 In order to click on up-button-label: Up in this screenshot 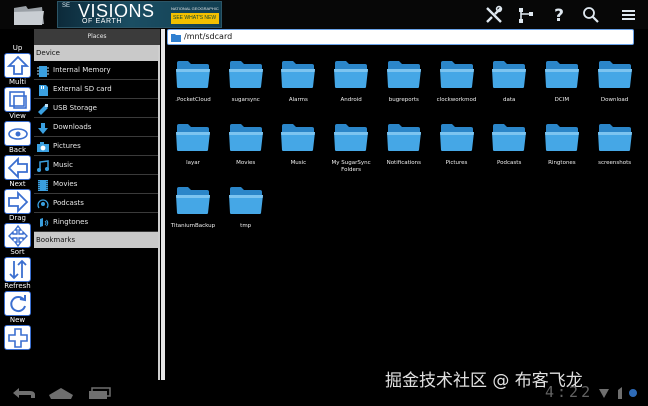, I will do `click(17, 48)`.